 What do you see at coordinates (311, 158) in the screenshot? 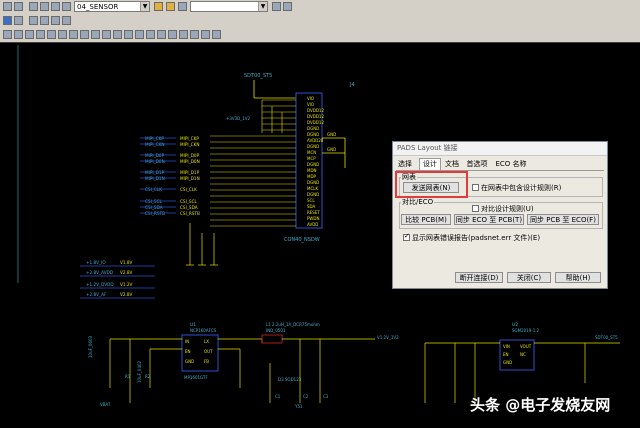
I see `pin-label: MCP` at bounding box center [311, 158].